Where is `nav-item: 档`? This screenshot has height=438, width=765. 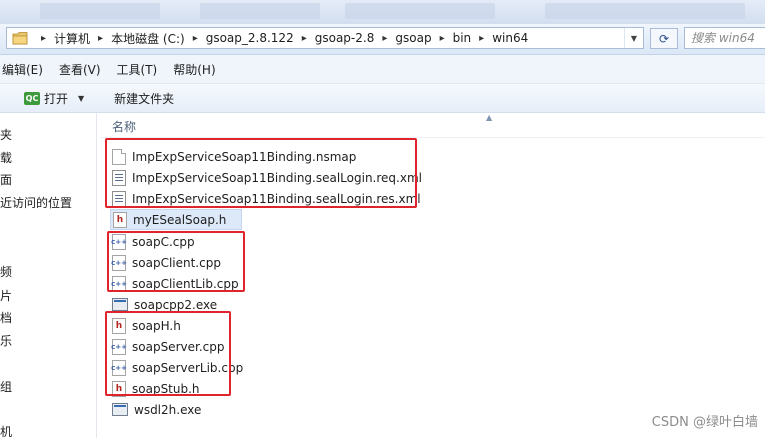
nav-item: 档 is located at coordinates (6, 317).